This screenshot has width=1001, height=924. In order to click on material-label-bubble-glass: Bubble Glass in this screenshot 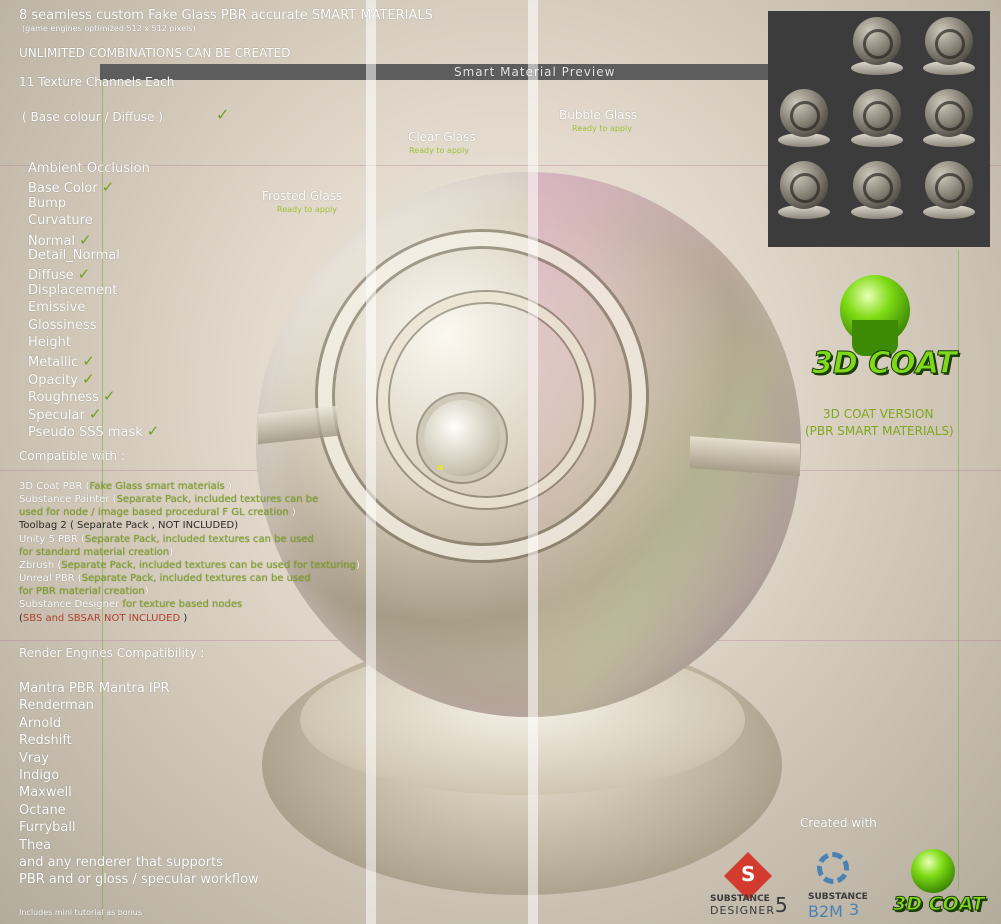, I will do `click(598, 115)`.